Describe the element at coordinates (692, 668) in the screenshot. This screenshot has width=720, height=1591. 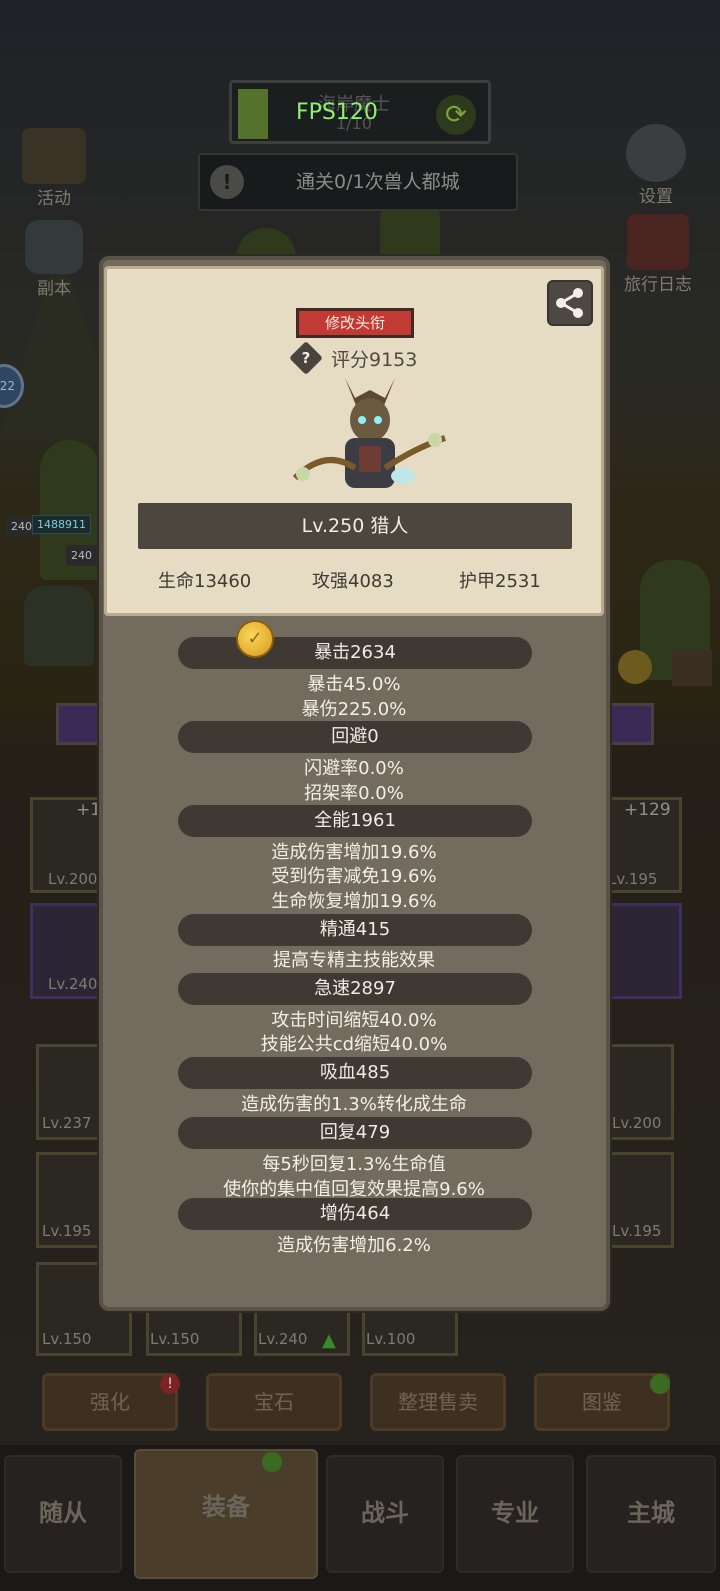
I see `mail-icon` at that location.